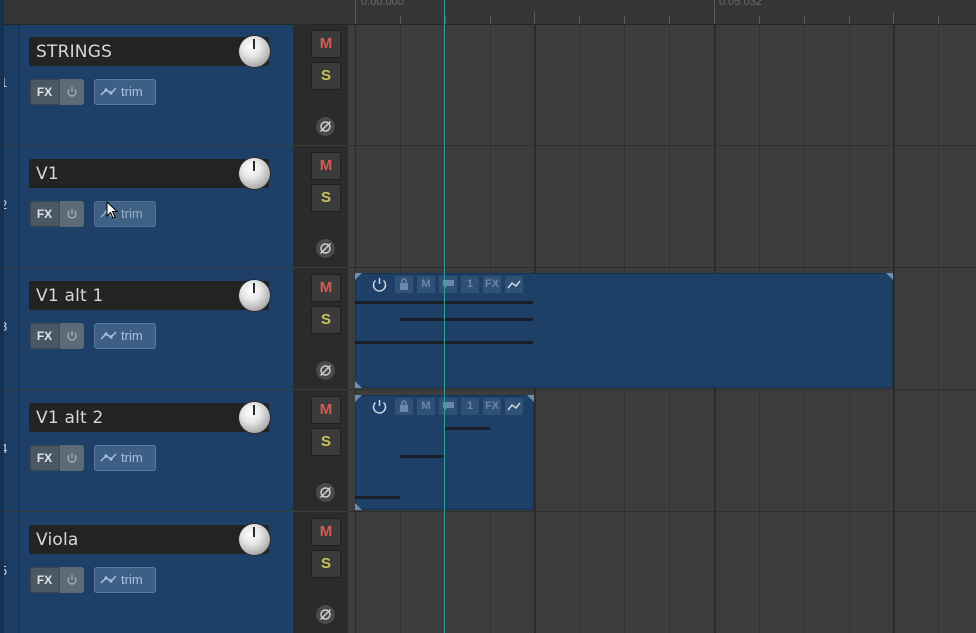 Image resolution: width=976 pixels, height=633 pixels. Describe the element at coordinates (174, 12) in the screenshot. I see `tcp-header-spacer` at that location.